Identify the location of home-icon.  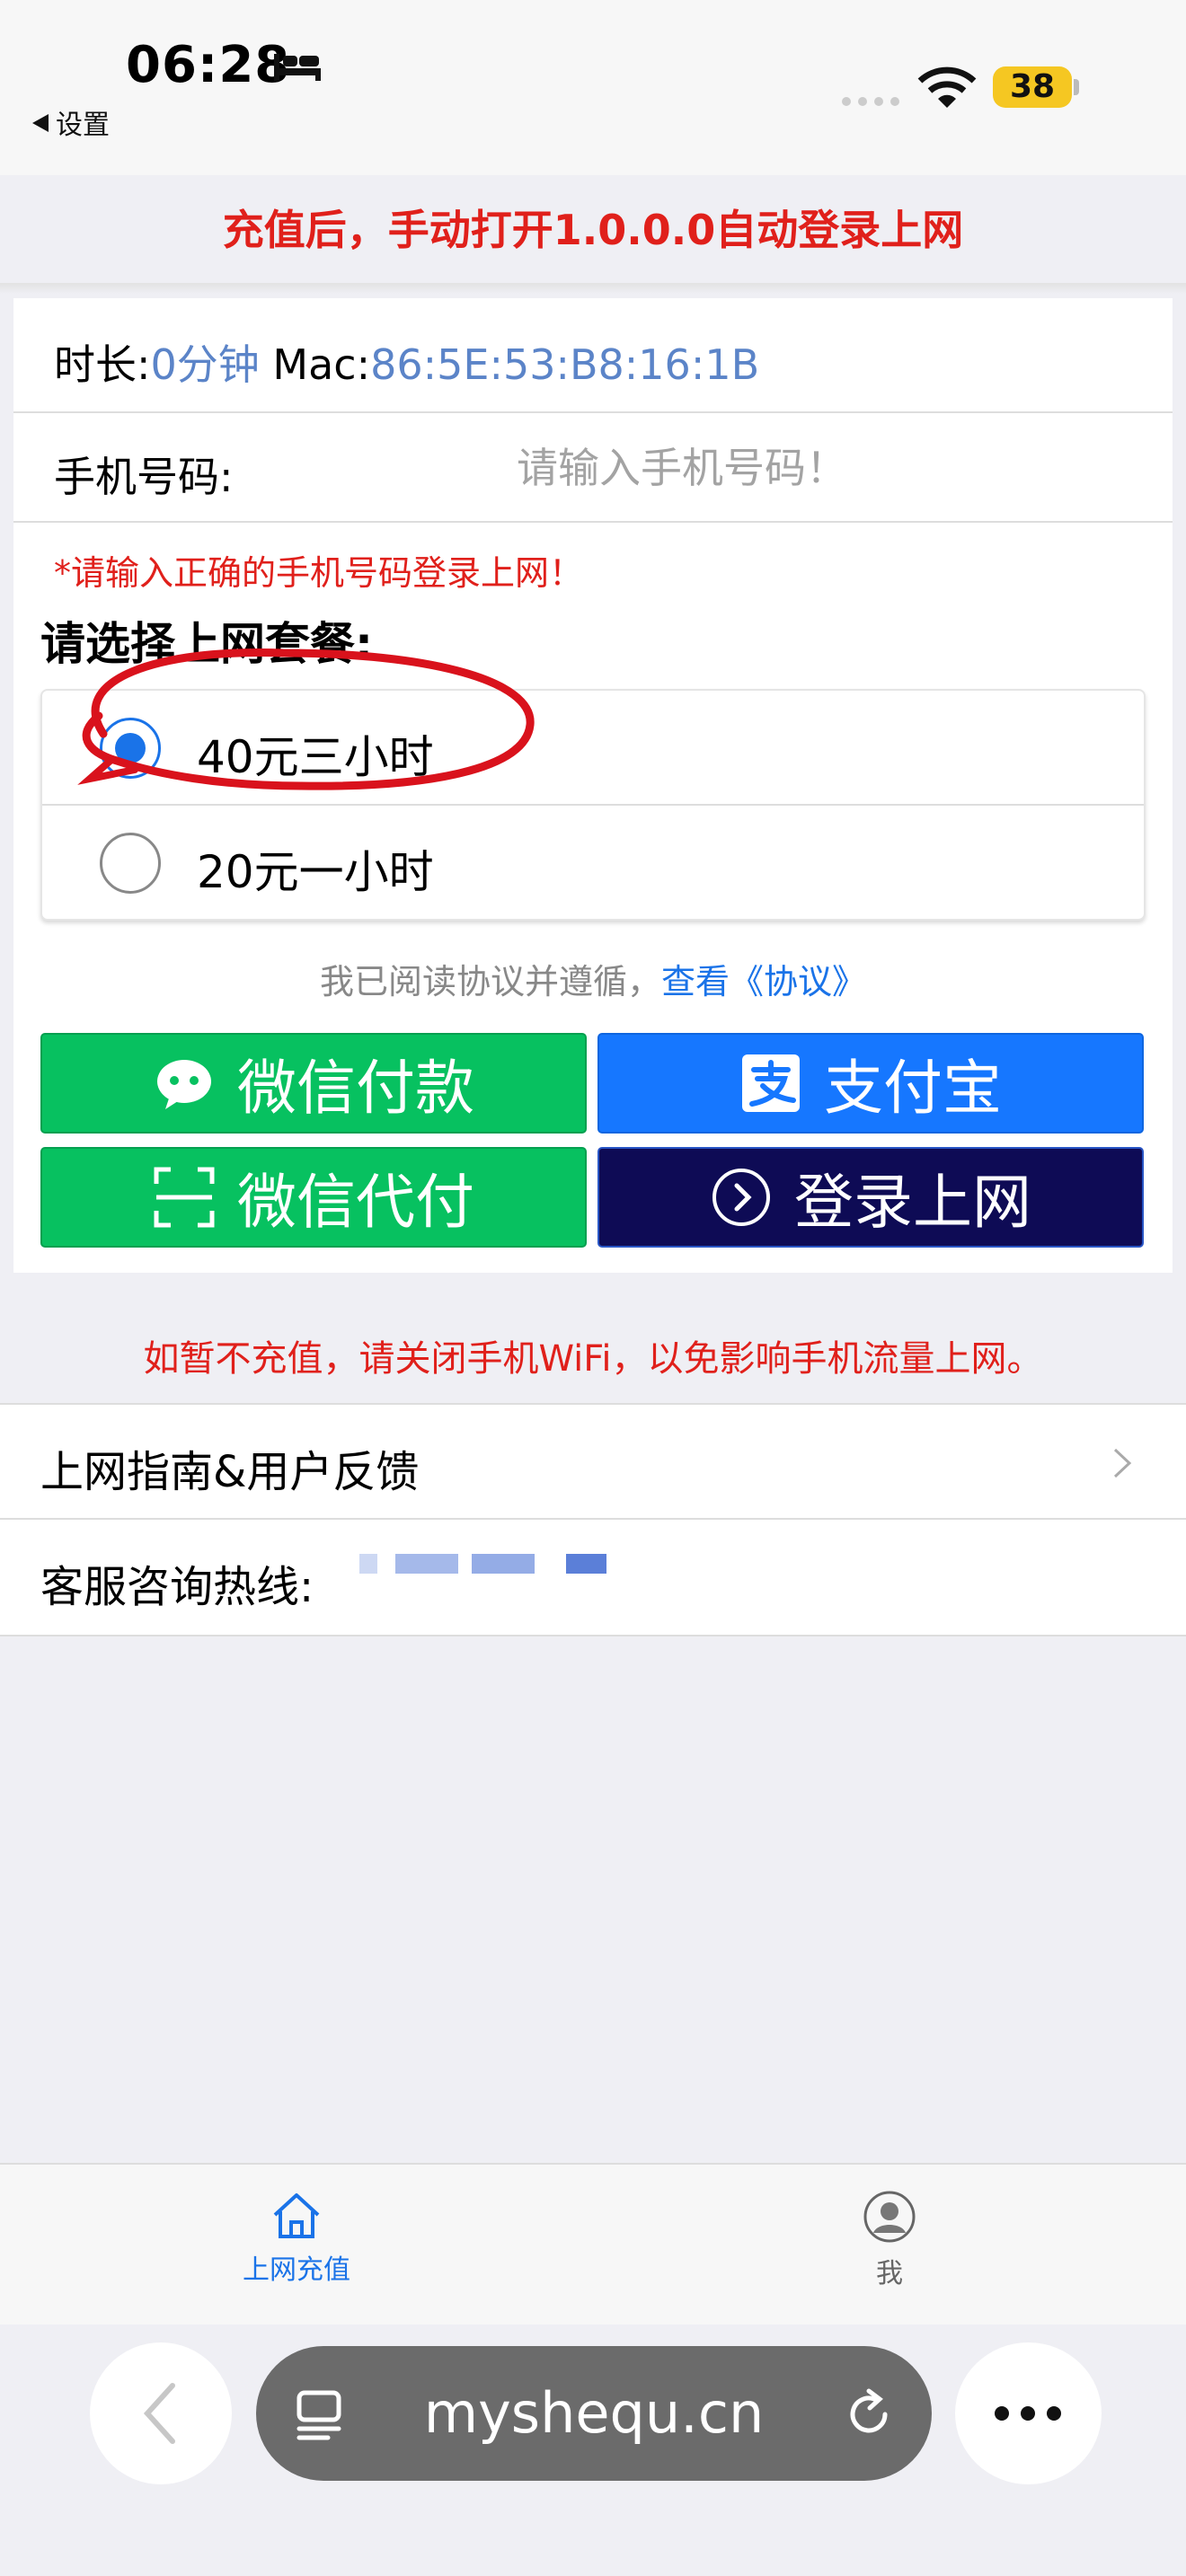
(296, 2215).